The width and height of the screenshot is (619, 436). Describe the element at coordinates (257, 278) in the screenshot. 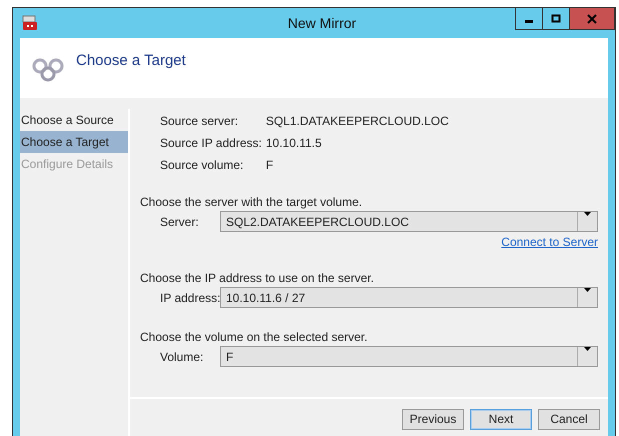

I see `section-prompt: Choose the IP address to use on the server.` at that location.